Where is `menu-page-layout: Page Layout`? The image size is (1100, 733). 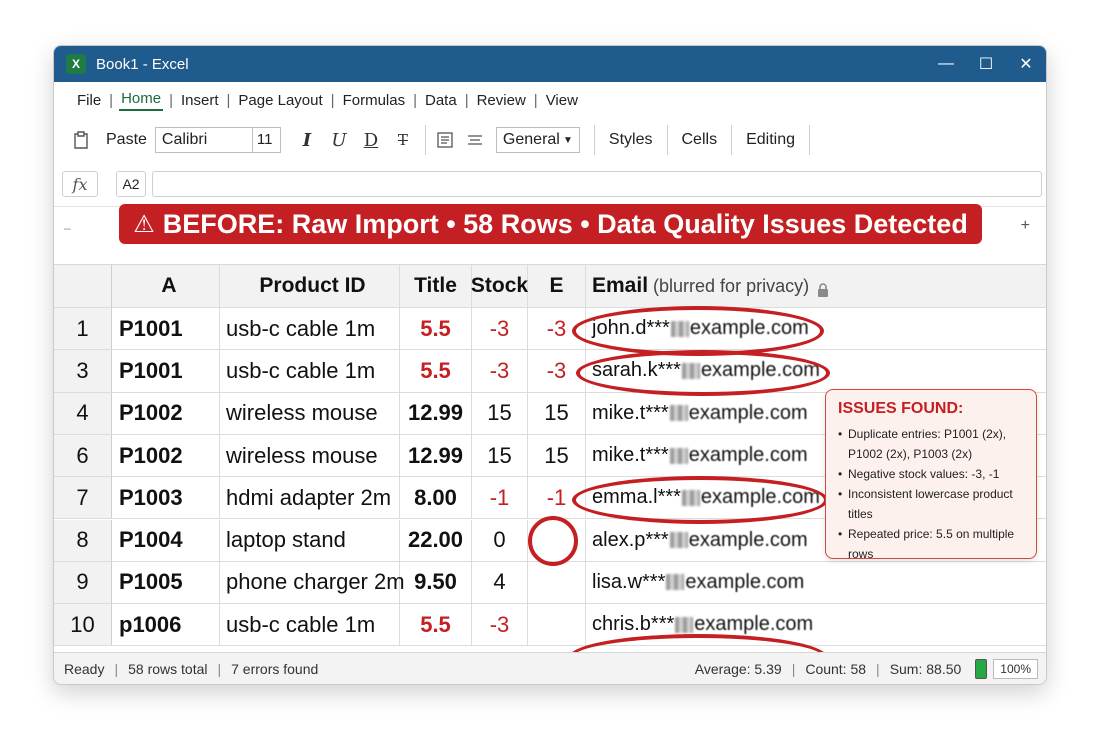 menu-page-layout: Page Layout is located at coordinates (280, 100).